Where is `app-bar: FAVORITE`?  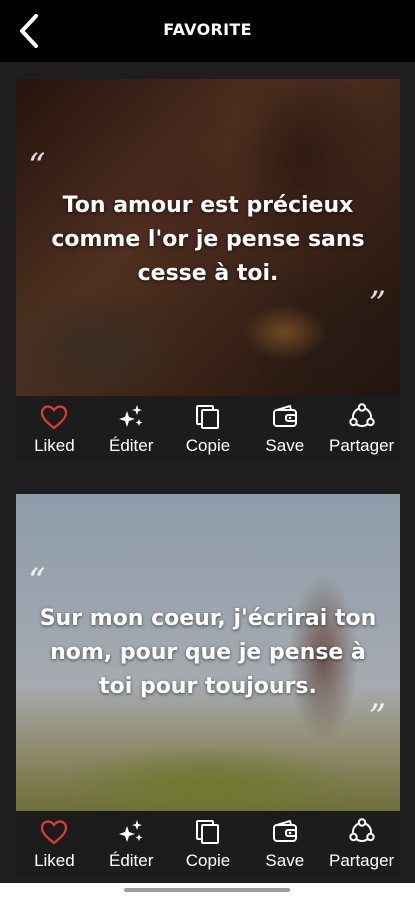 app-bar: FAVORITE is located at coordinates (207, 31).